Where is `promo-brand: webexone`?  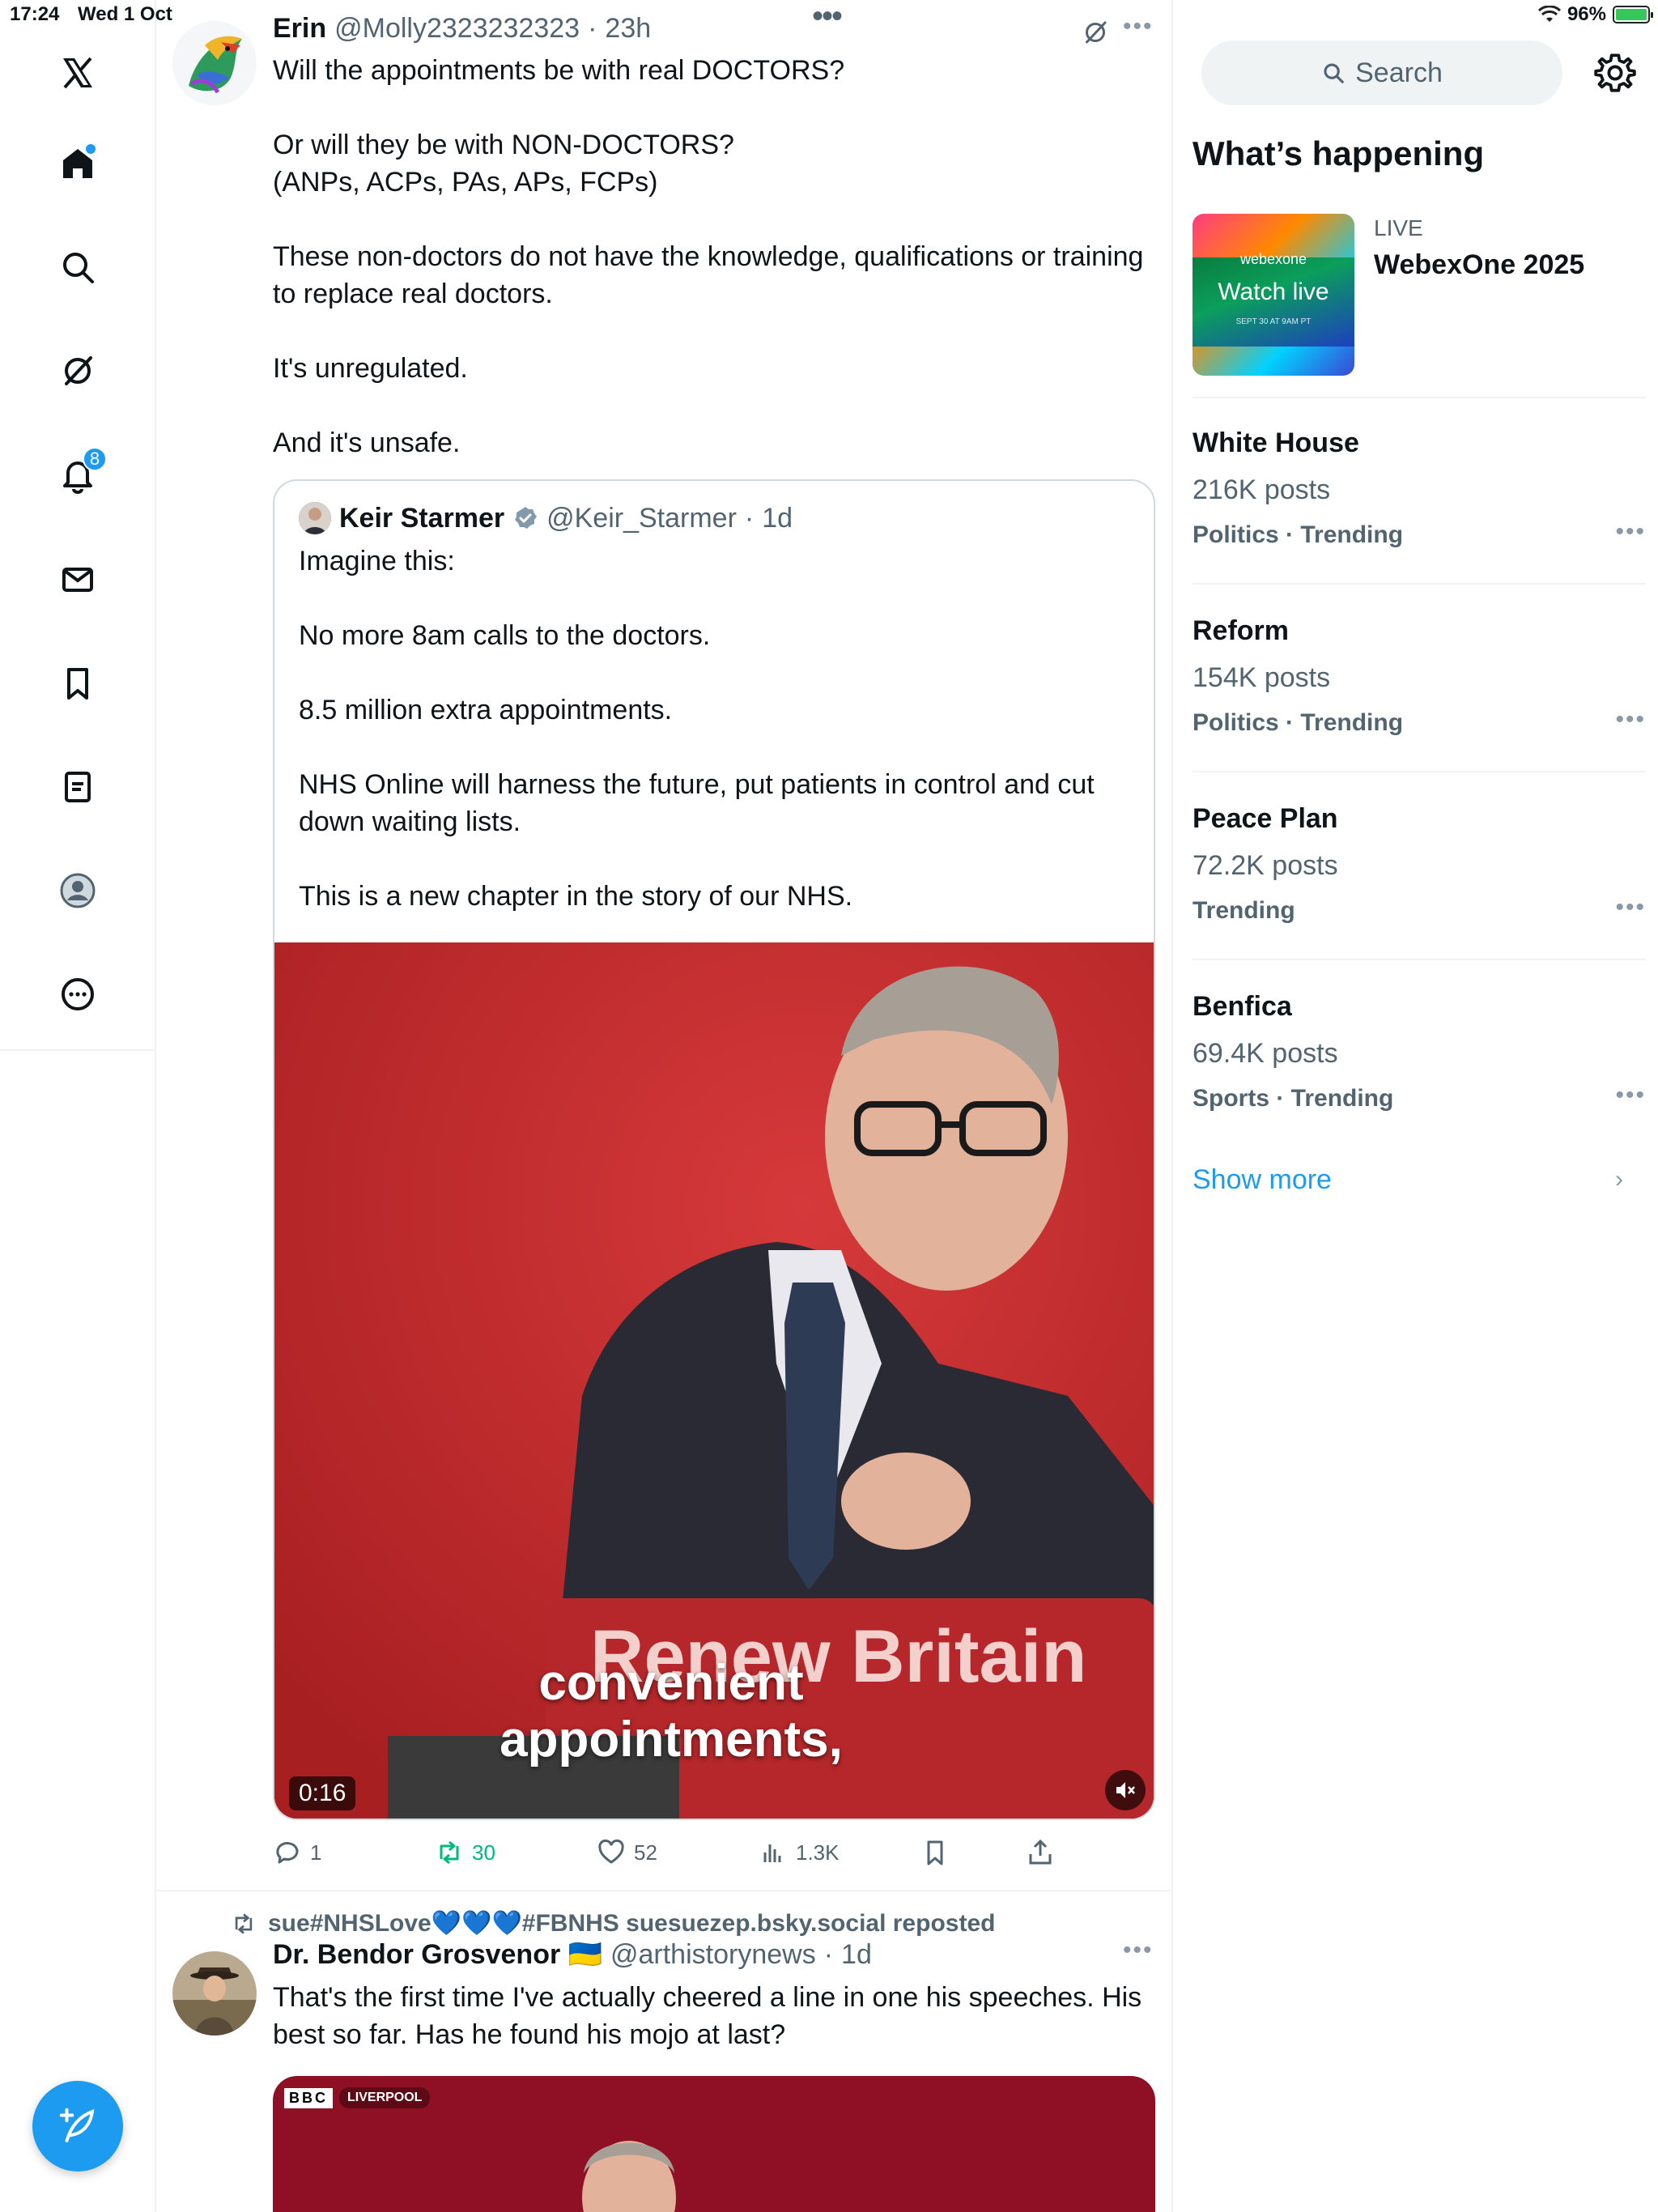 promo-brand: webexone is located at coordinates (1273, 259).